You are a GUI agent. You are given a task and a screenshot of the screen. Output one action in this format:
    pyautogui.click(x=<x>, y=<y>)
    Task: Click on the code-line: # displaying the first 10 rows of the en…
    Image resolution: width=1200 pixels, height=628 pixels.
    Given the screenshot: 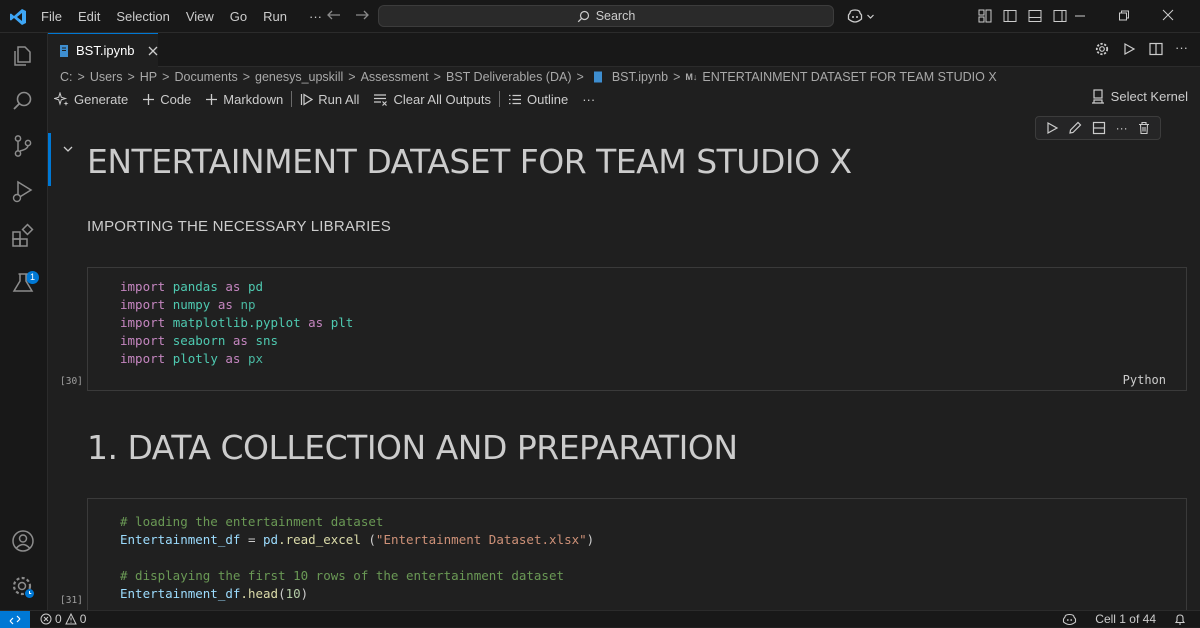 What is the action you would take?
    pyautogui.click(x=342, y=575)
    